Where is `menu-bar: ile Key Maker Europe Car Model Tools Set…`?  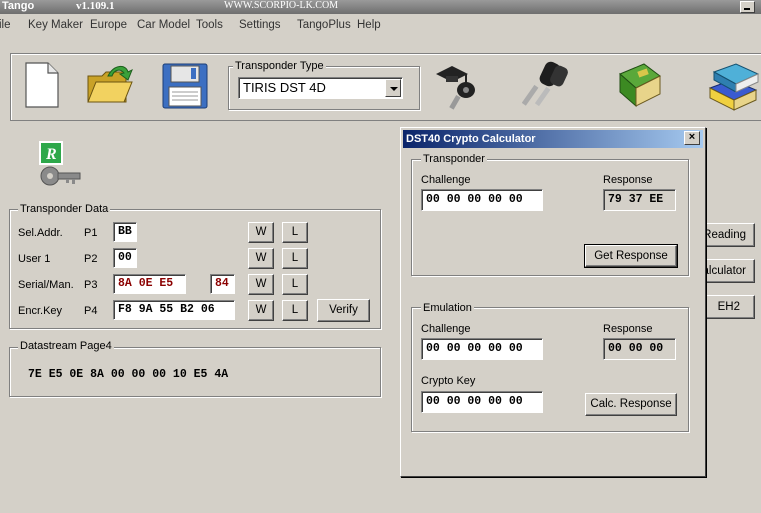 menu-bar: ile Key Maker Europe Car Model Tools Set… is located at coordinates (380, 26).